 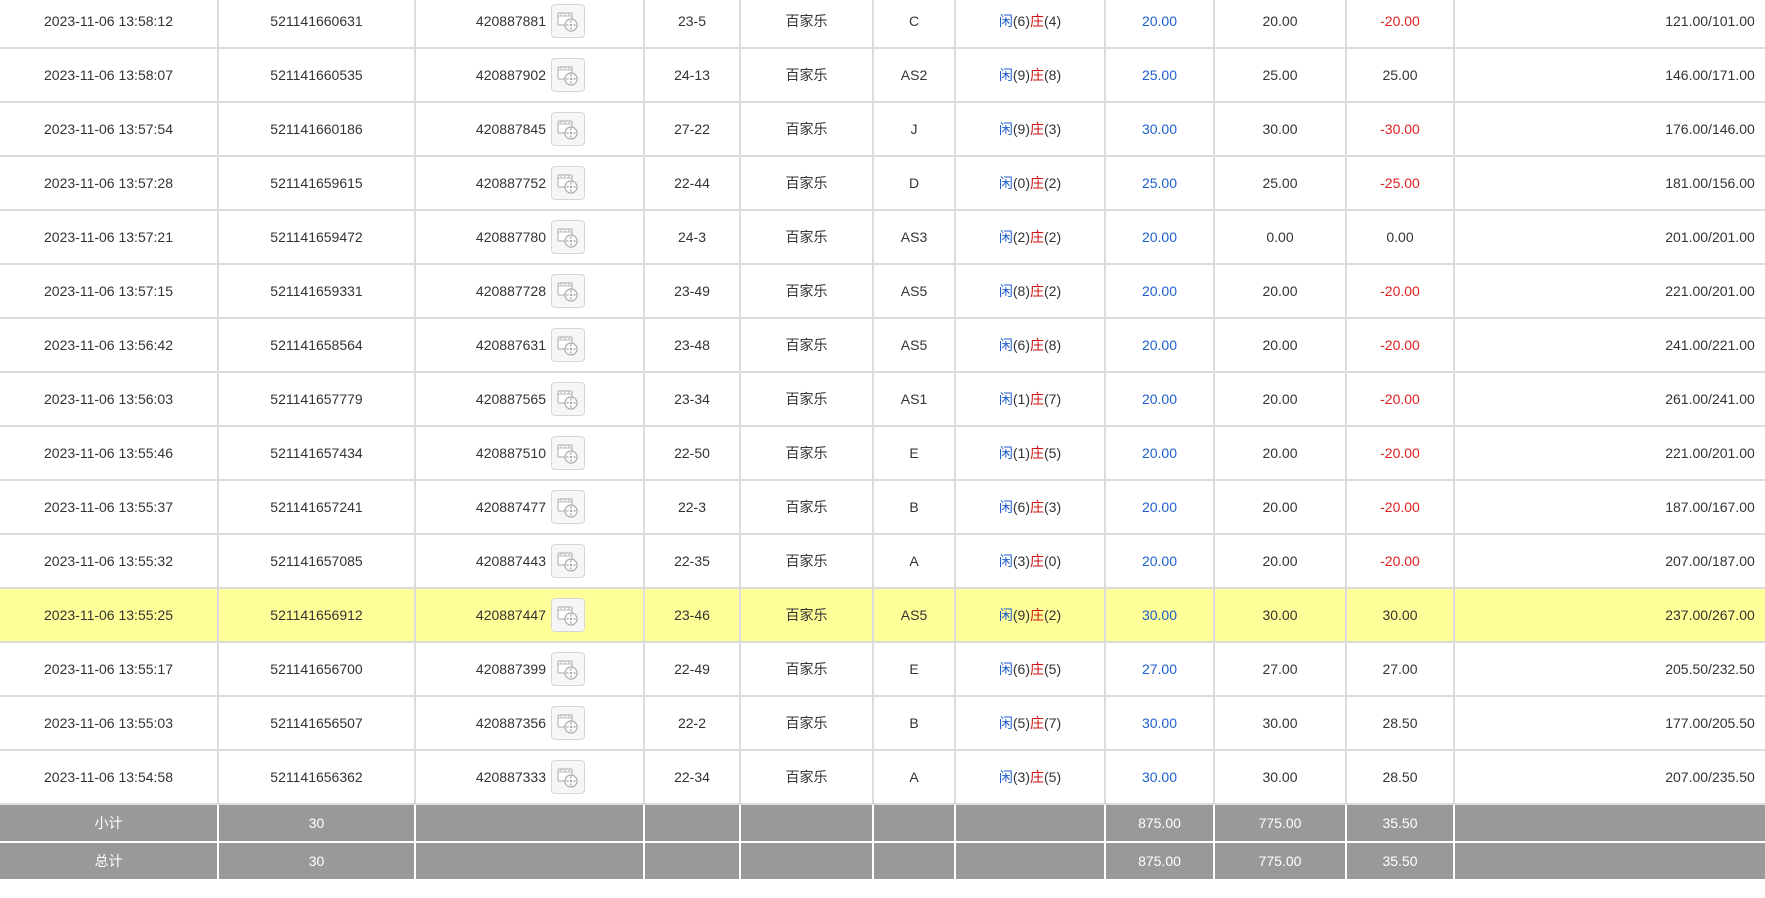 What do you see at coordinates (317, 723) in the screenshot?
I see `order-number-cell: 521141656507` at bounding box center [317, 723].